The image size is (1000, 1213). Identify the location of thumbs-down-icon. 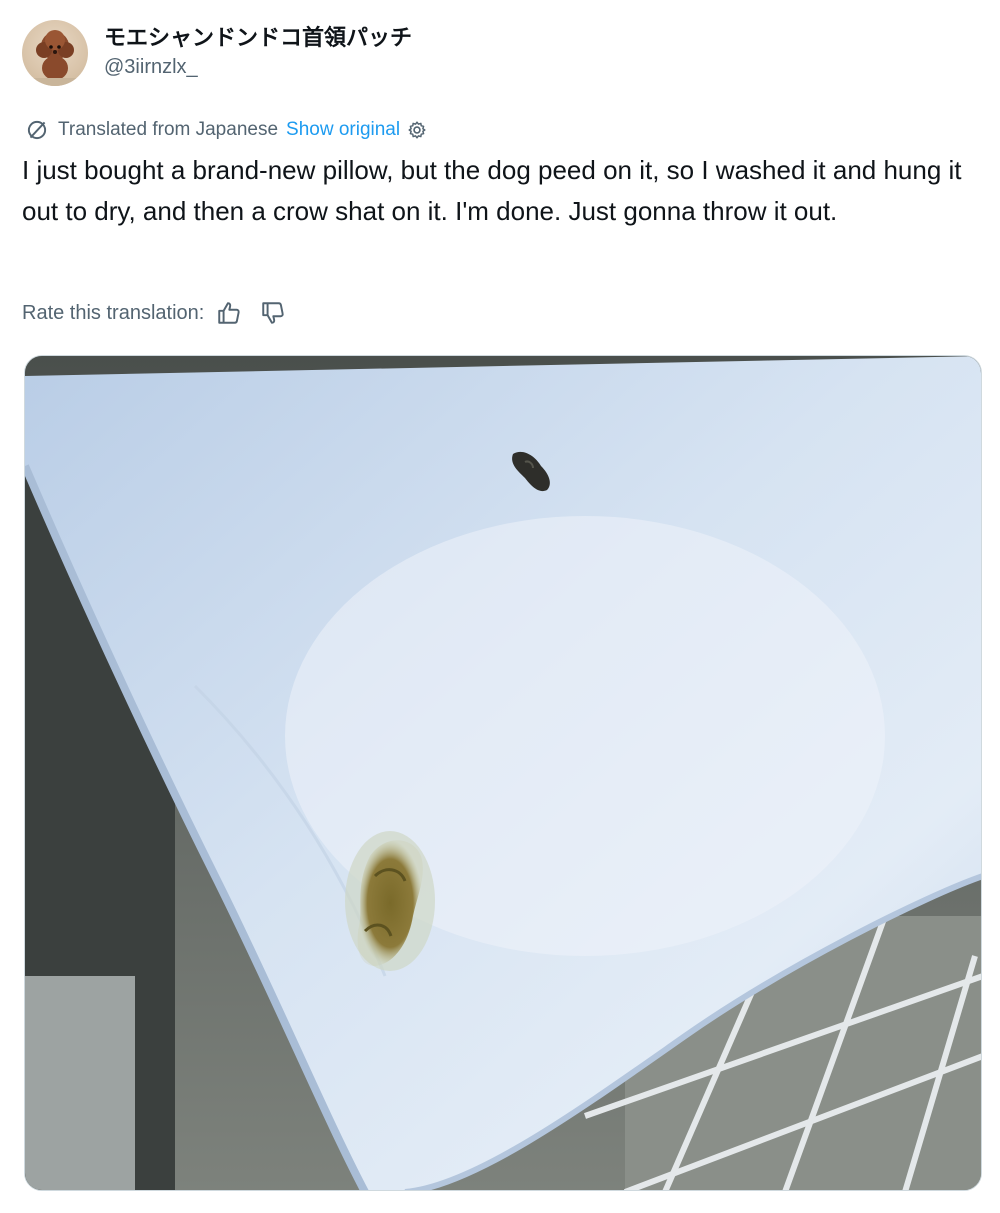
(273, 313).